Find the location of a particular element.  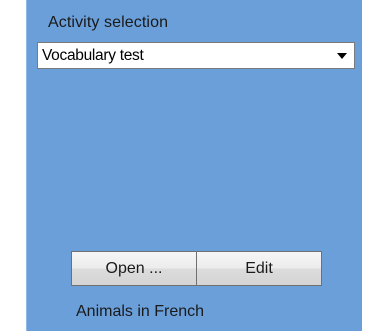

activity-selection-label: Activity selection is located at coordinates (108, 22).